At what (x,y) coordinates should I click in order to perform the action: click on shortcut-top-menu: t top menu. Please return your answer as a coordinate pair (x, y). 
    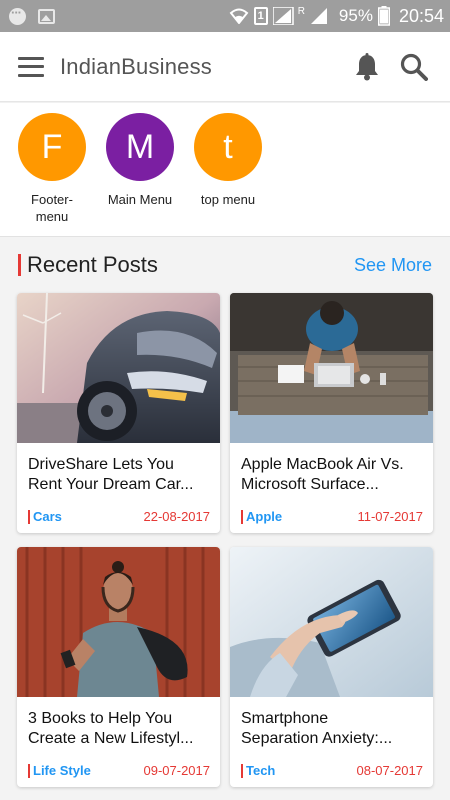
    Looking at the image, I should click on (228, 160).